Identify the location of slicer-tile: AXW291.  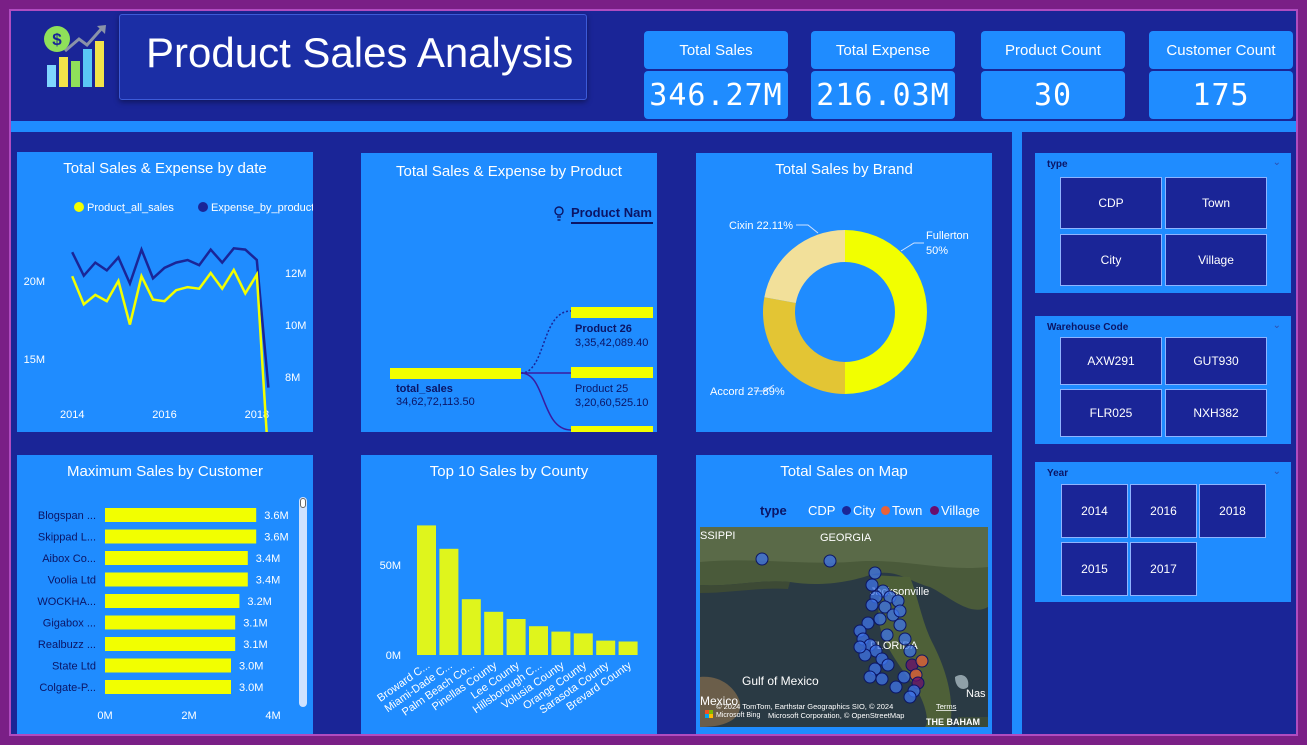
(1111, 361).